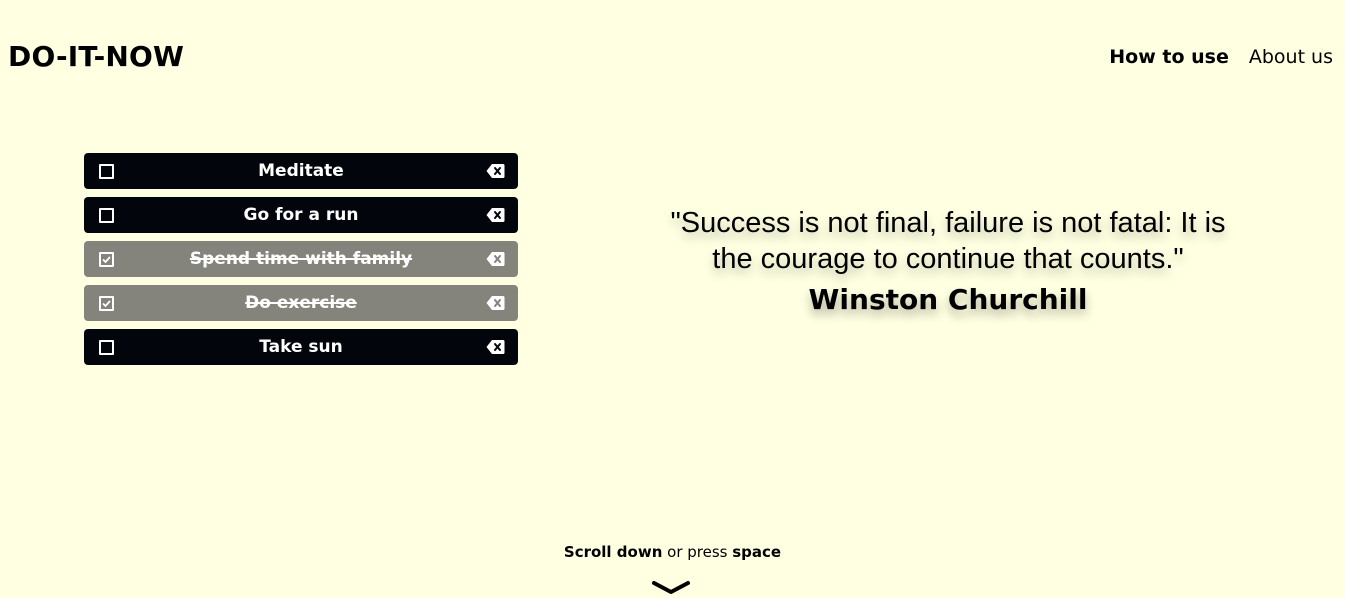 The width and height of the screenshot is (1345, 598). Describe the element at coordinates (1169, 57) in the screenshot. I see `nav-how-to-use: How to use` at that location.